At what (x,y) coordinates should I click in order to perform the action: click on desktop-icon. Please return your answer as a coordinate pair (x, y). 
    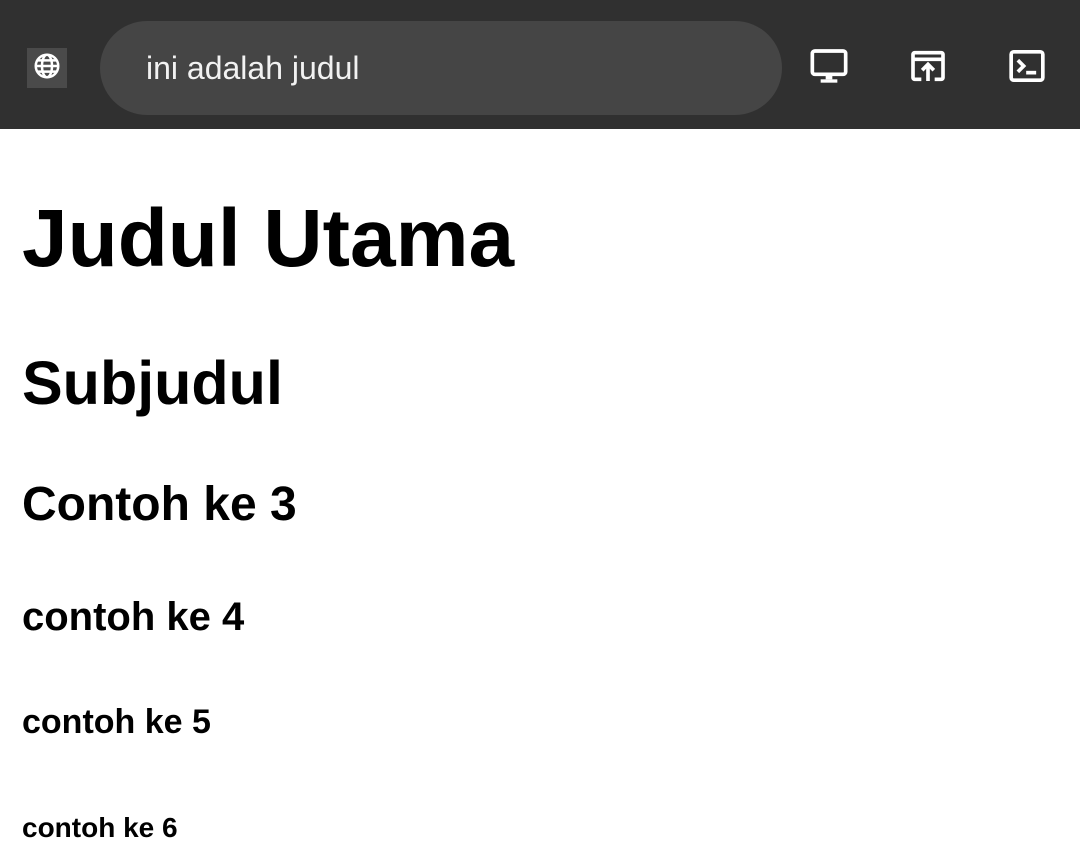
    Looking at the image, I should click on (829, 68).